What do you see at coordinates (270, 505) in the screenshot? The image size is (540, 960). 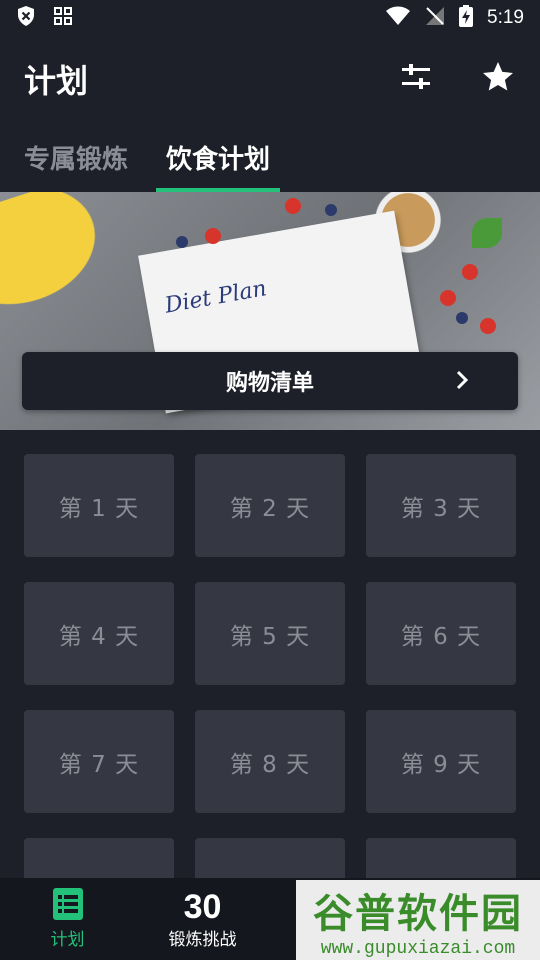 I see `day-card-2: 第 2 天` at bounding box center [270, 505].